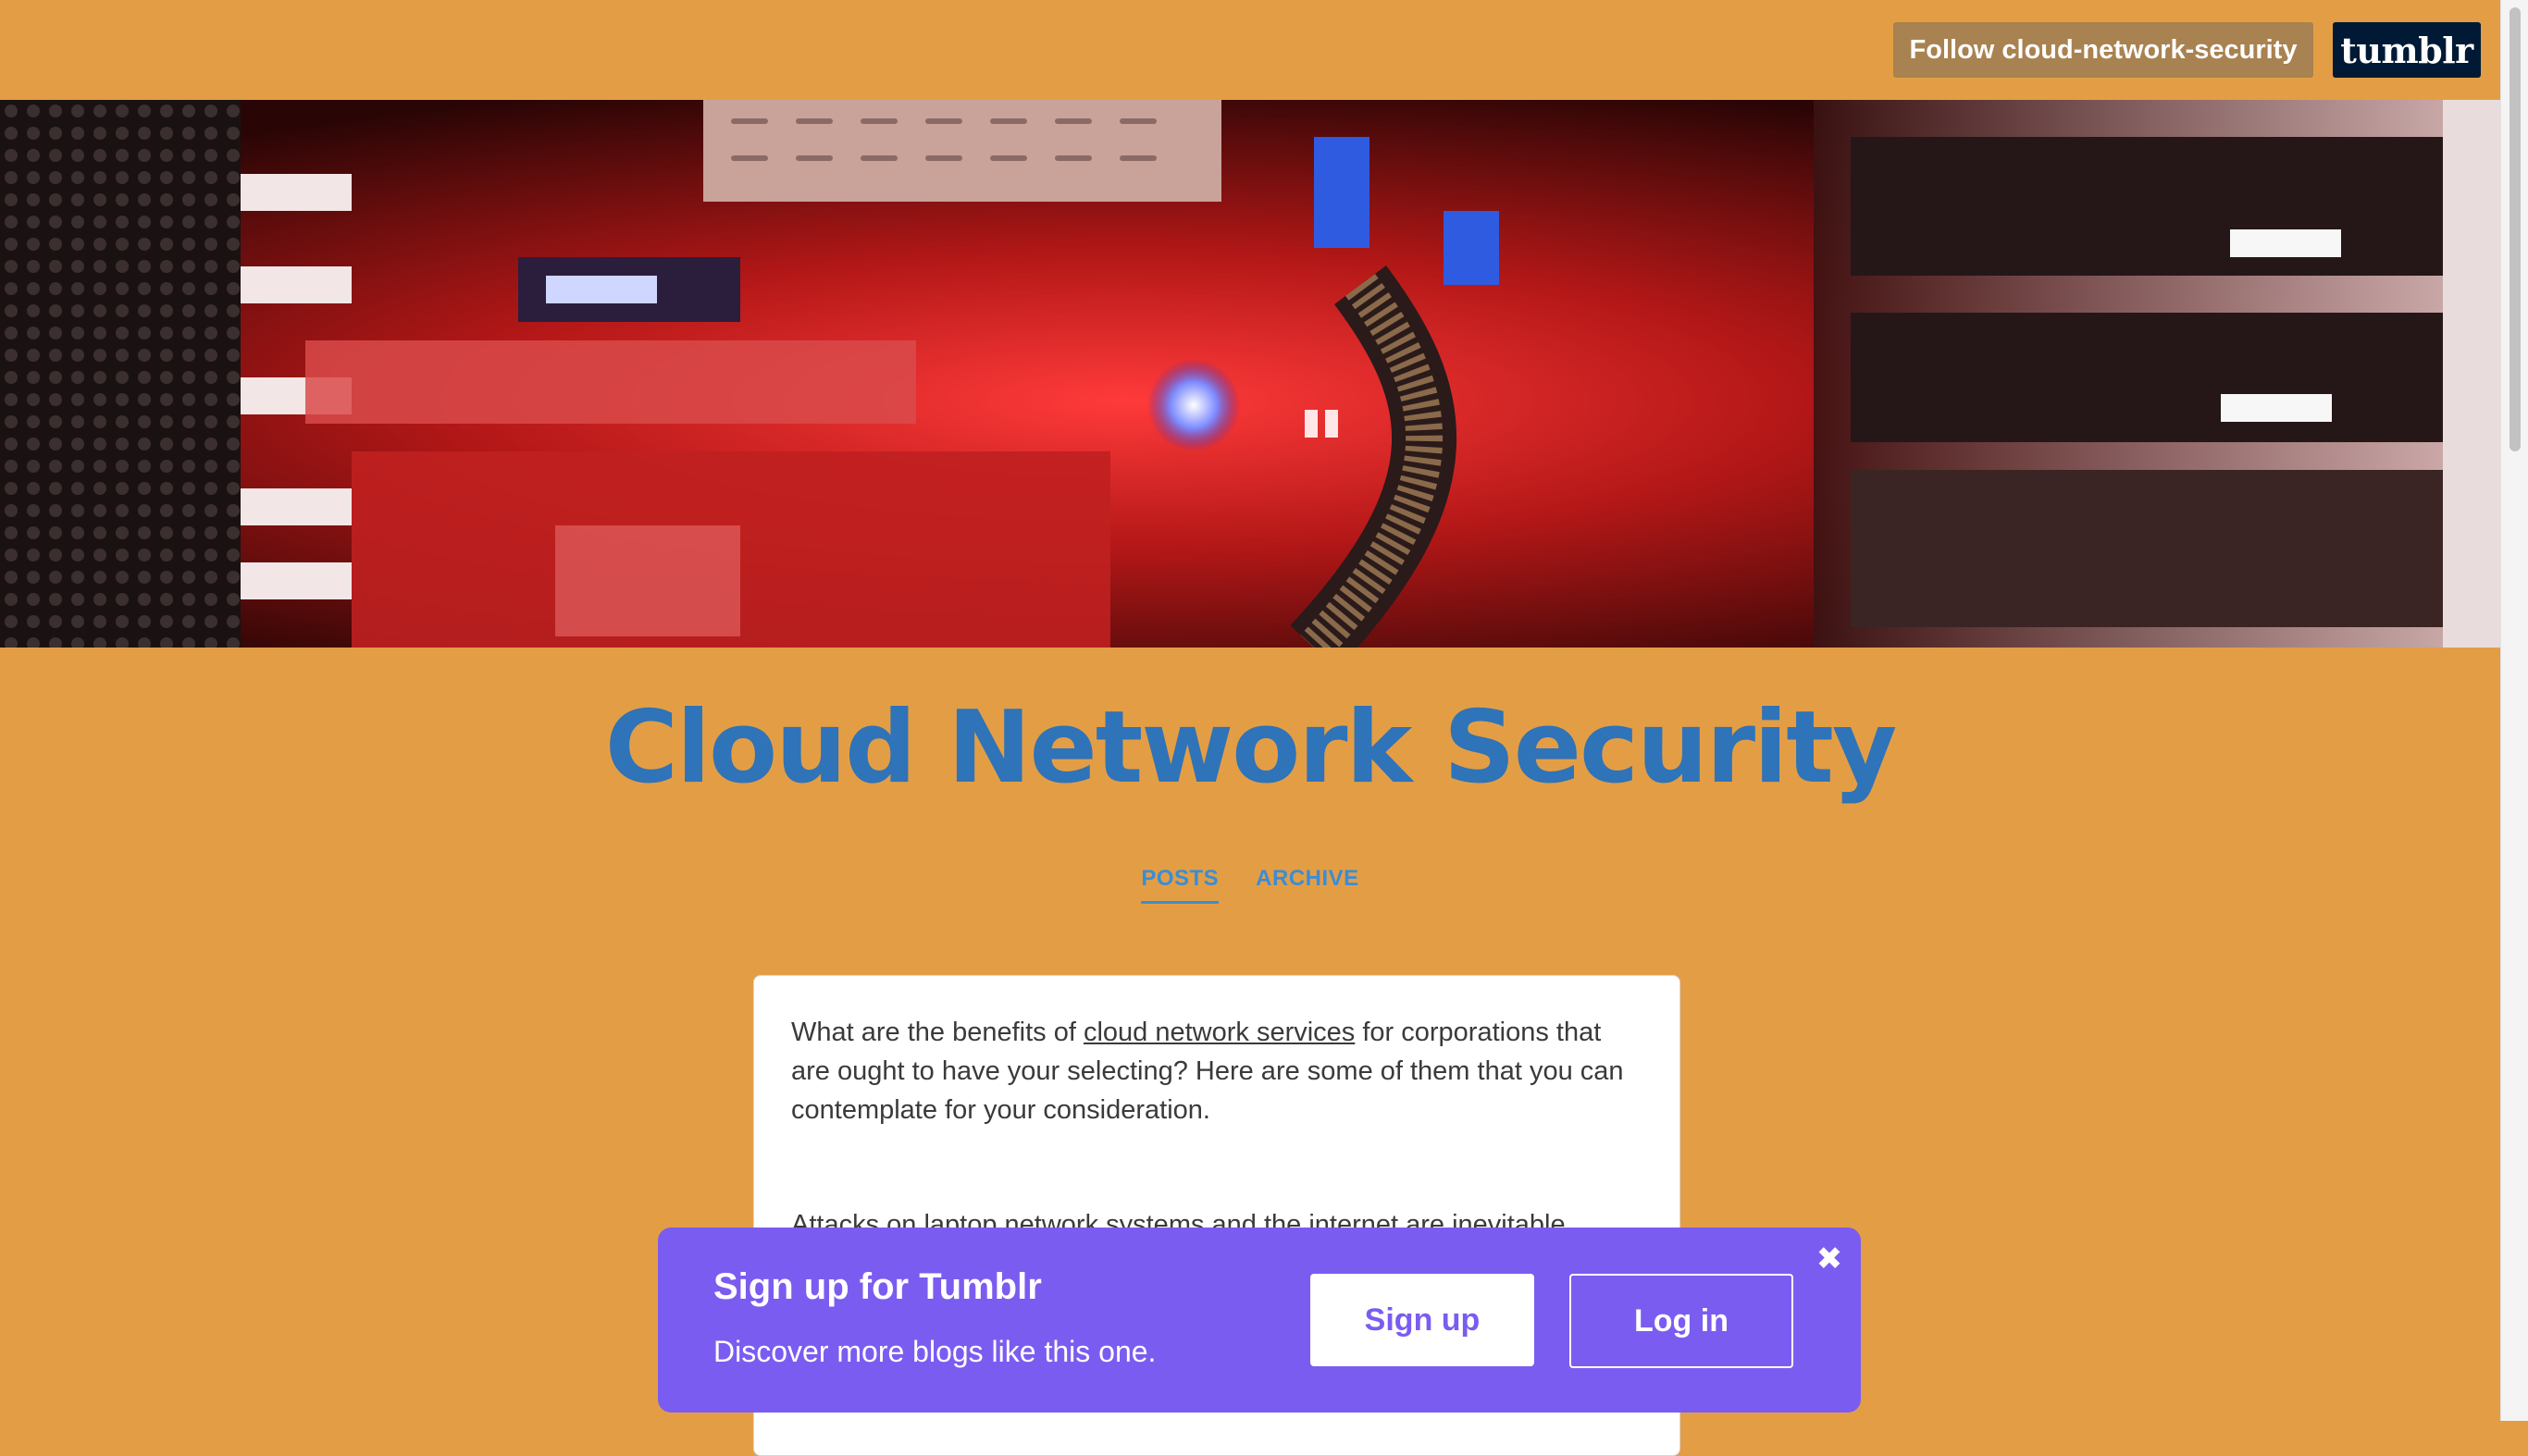 The height and width of the screenshot is (1456, 2528). I want to click on follow-blog-button: Follow cloud-network-security, so click(2103, 50).